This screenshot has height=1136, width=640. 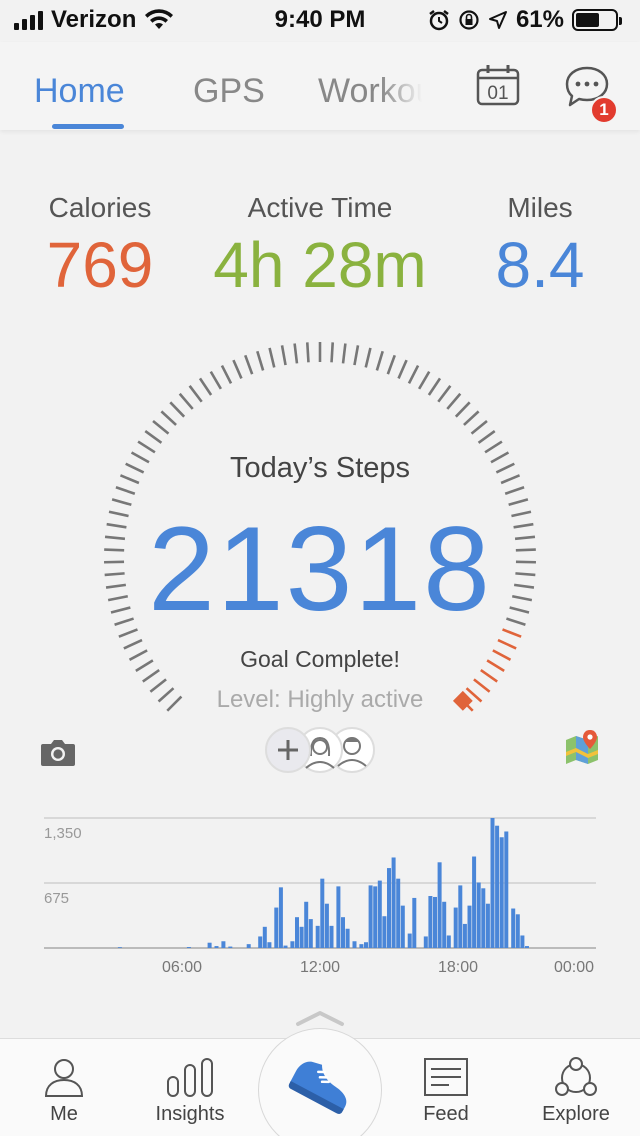 I want to click on miles-label: Miles, so click(x=540, y=207).